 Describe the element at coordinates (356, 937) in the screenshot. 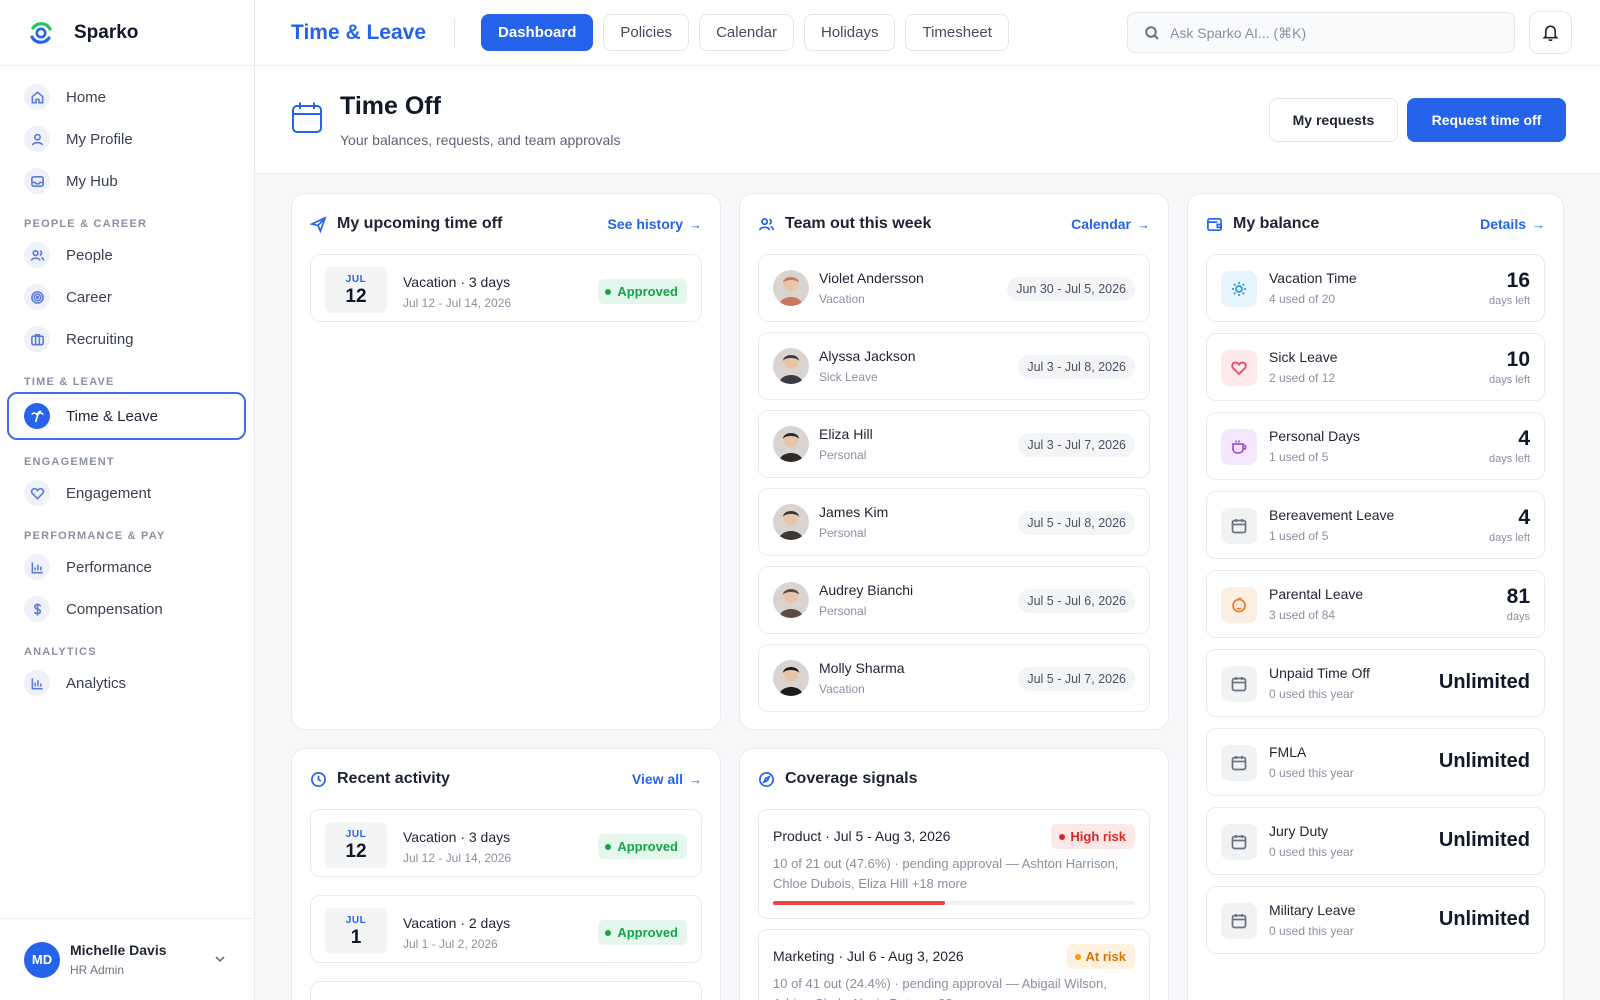

I see `date-day: 1` at that location.